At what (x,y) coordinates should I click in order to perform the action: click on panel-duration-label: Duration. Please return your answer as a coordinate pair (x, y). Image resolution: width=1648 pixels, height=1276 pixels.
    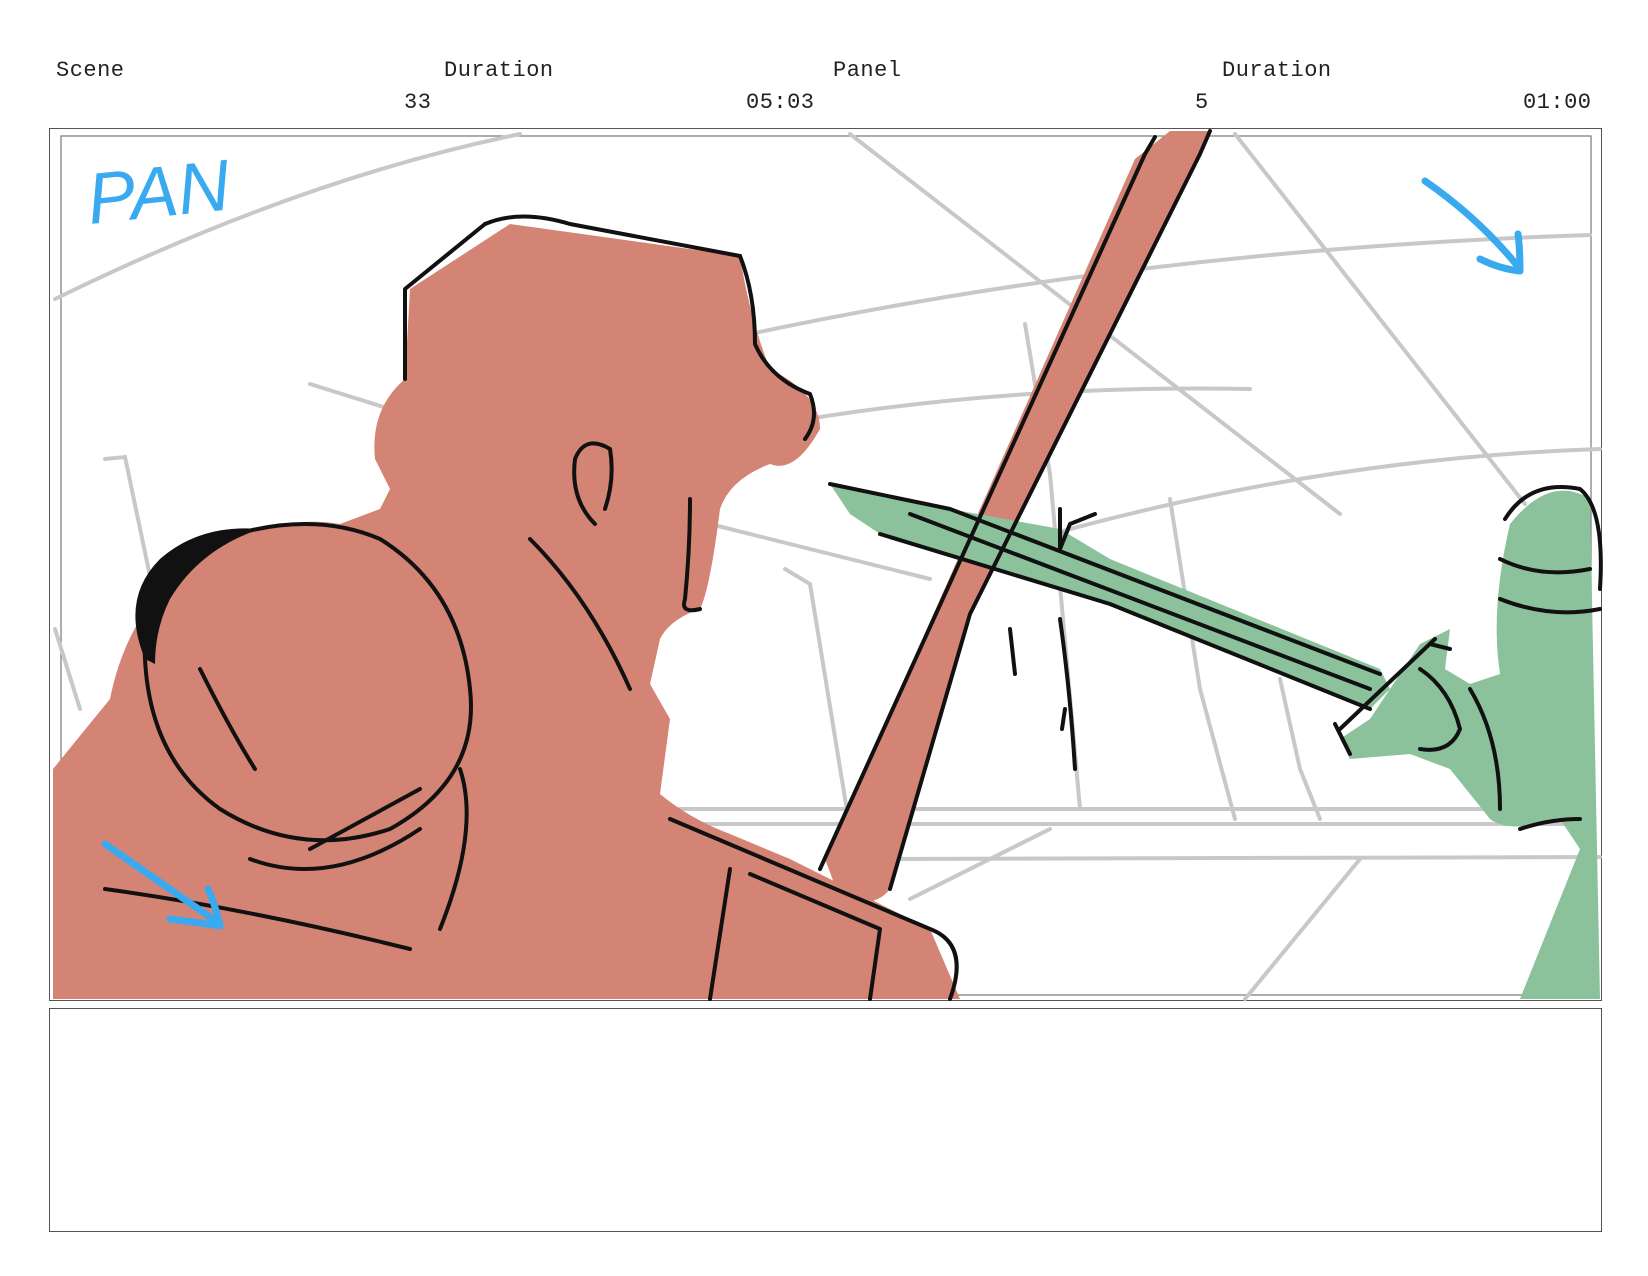
    Looking at the image, I should click on (1277, 70).